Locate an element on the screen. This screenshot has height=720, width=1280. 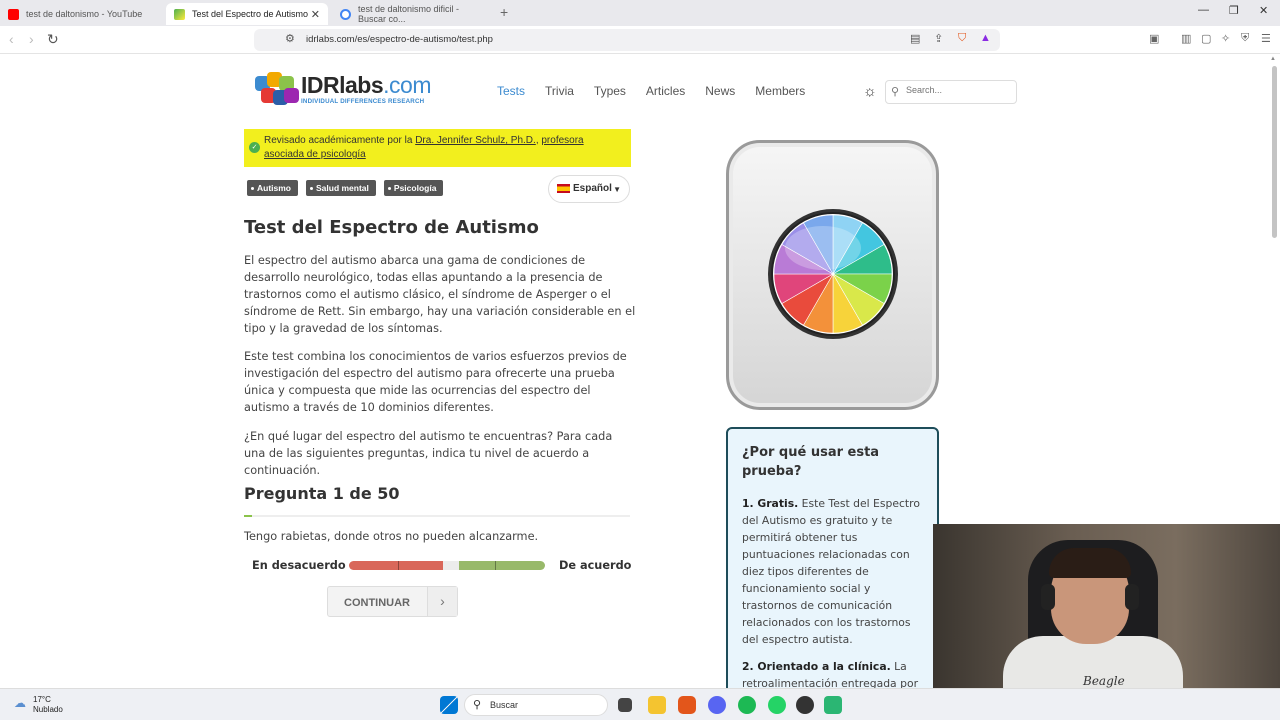
wallet-icon: ▢ is located at coordinates (1206, 38).